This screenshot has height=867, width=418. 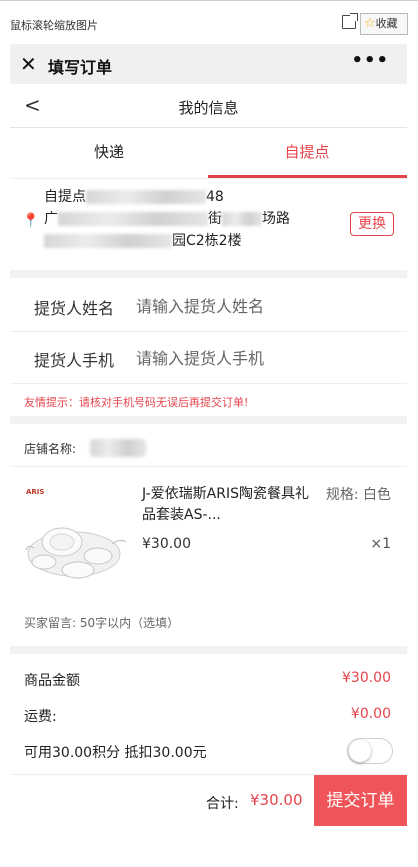 What do you see at coordinates (207, 241) in the screenshot?
I see `address-line-3-suffix: 园C2栋2楼` at bounding box center [207, 241].